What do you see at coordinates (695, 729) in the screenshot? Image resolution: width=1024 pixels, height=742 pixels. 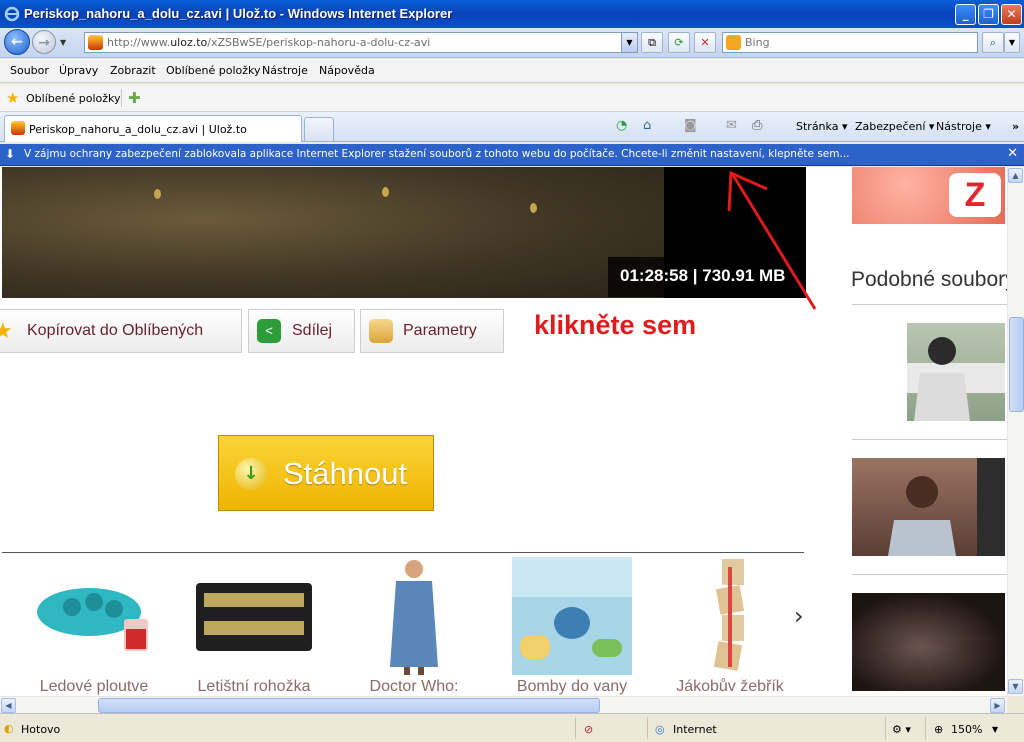 I see `security-zone-label: Internet` at bounding box center [695, 729].